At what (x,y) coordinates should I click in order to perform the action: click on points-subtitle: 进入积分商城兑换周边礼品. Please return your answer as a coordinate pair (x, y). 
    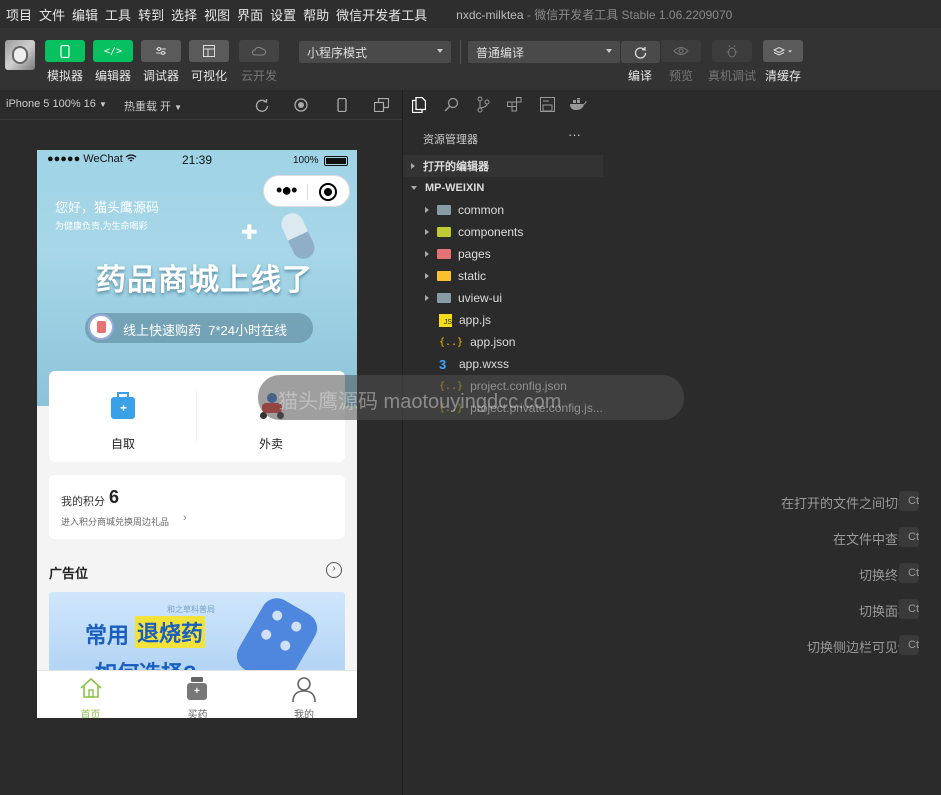
    Looking at the image, I should click on (115, 522).